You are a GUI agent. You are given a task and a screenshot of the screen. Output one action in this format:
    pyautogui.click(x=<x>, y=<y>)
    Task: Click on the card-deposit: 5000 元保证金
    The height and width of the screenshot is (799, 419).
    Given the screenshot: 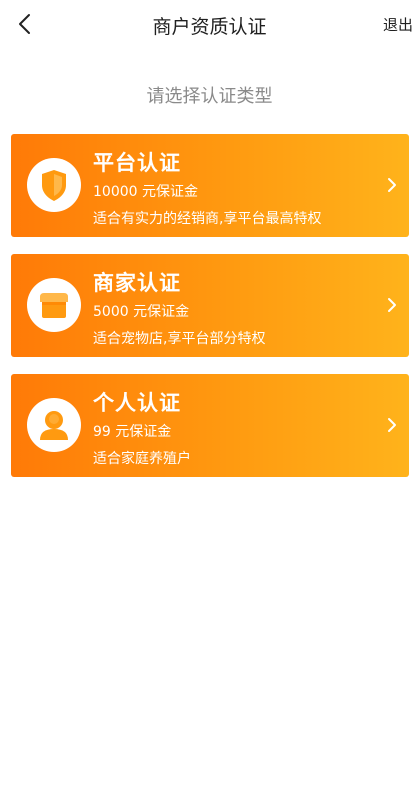 What is the action you would take?
    pyautogui.click(x=141, y=312)
    